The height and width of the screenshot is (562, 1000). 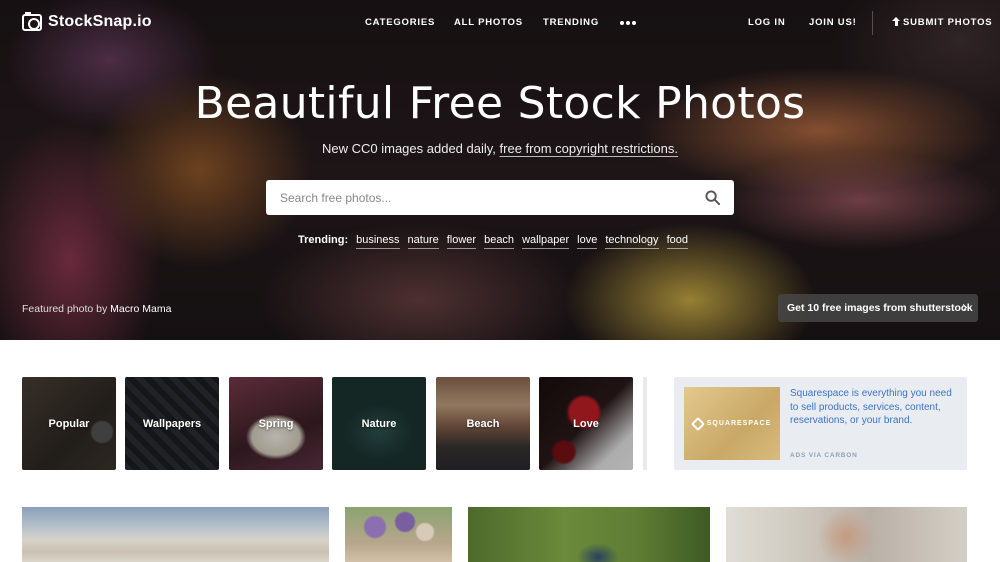 What do you see at coordinates (697, 423) in the screenshot?
I see `squarespace-logo-icon` at bounding box center [697, 423].